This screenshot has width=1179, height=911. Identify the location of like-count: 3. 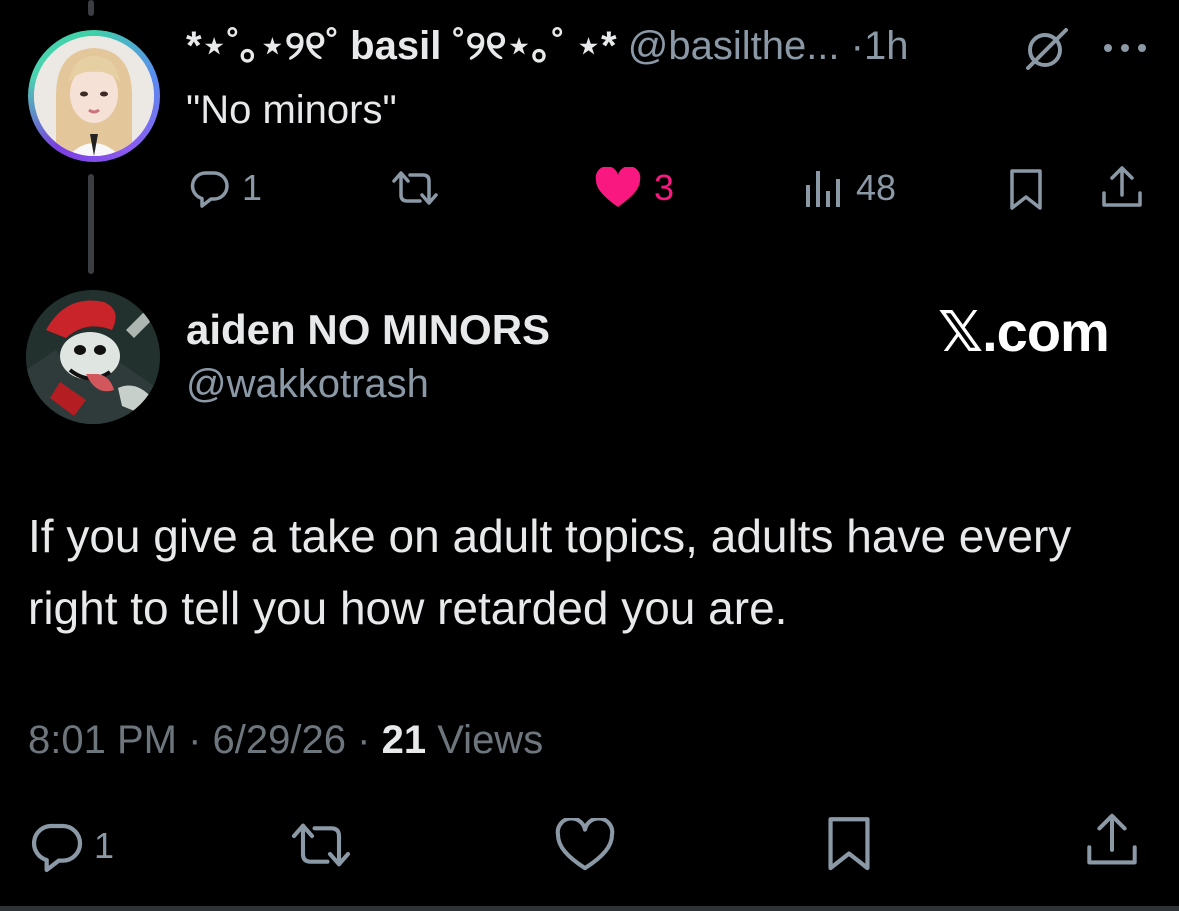
(664, 187).